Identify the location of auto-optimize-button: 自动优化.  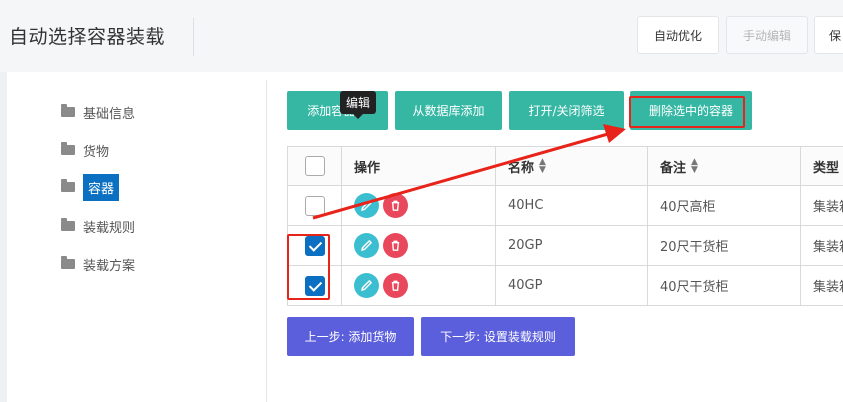
(678, 35).